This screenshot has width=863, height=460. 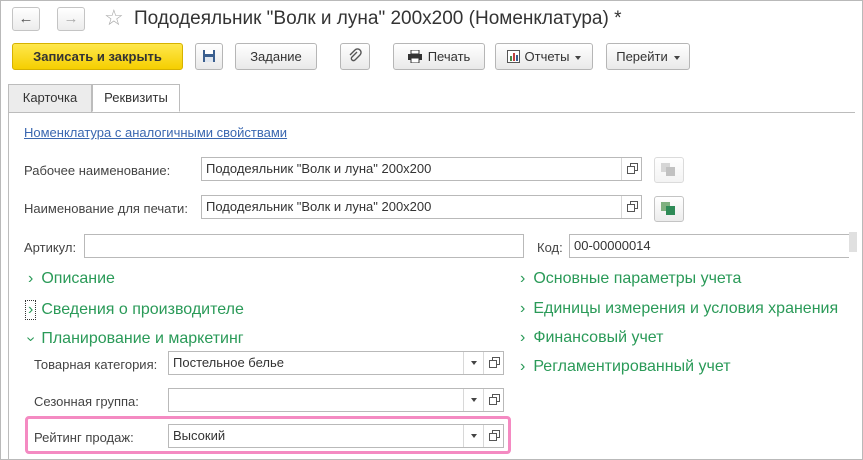 I want to click on group-manufacturer: › Сведения о производителе, so click(x=134, y=310).